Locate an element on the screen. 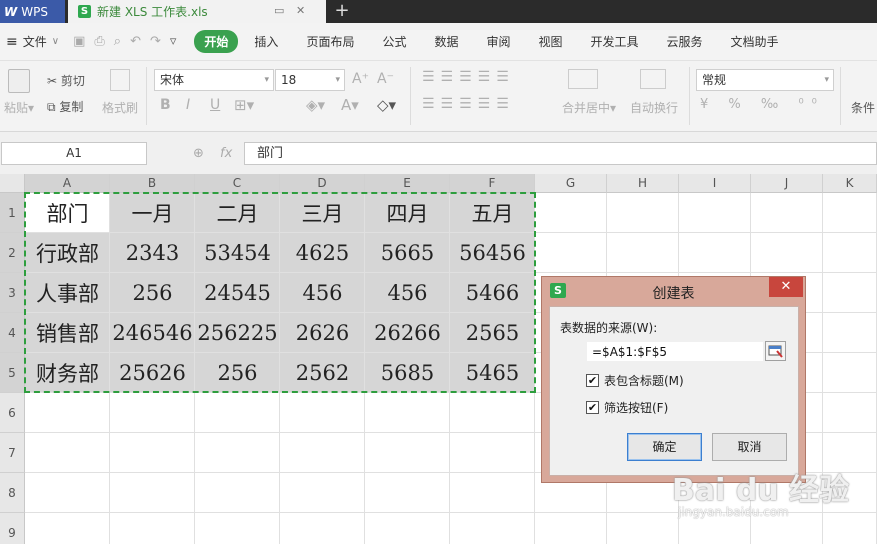  copy-button: ⧉ 复制 is located at coordinates (65, 106).